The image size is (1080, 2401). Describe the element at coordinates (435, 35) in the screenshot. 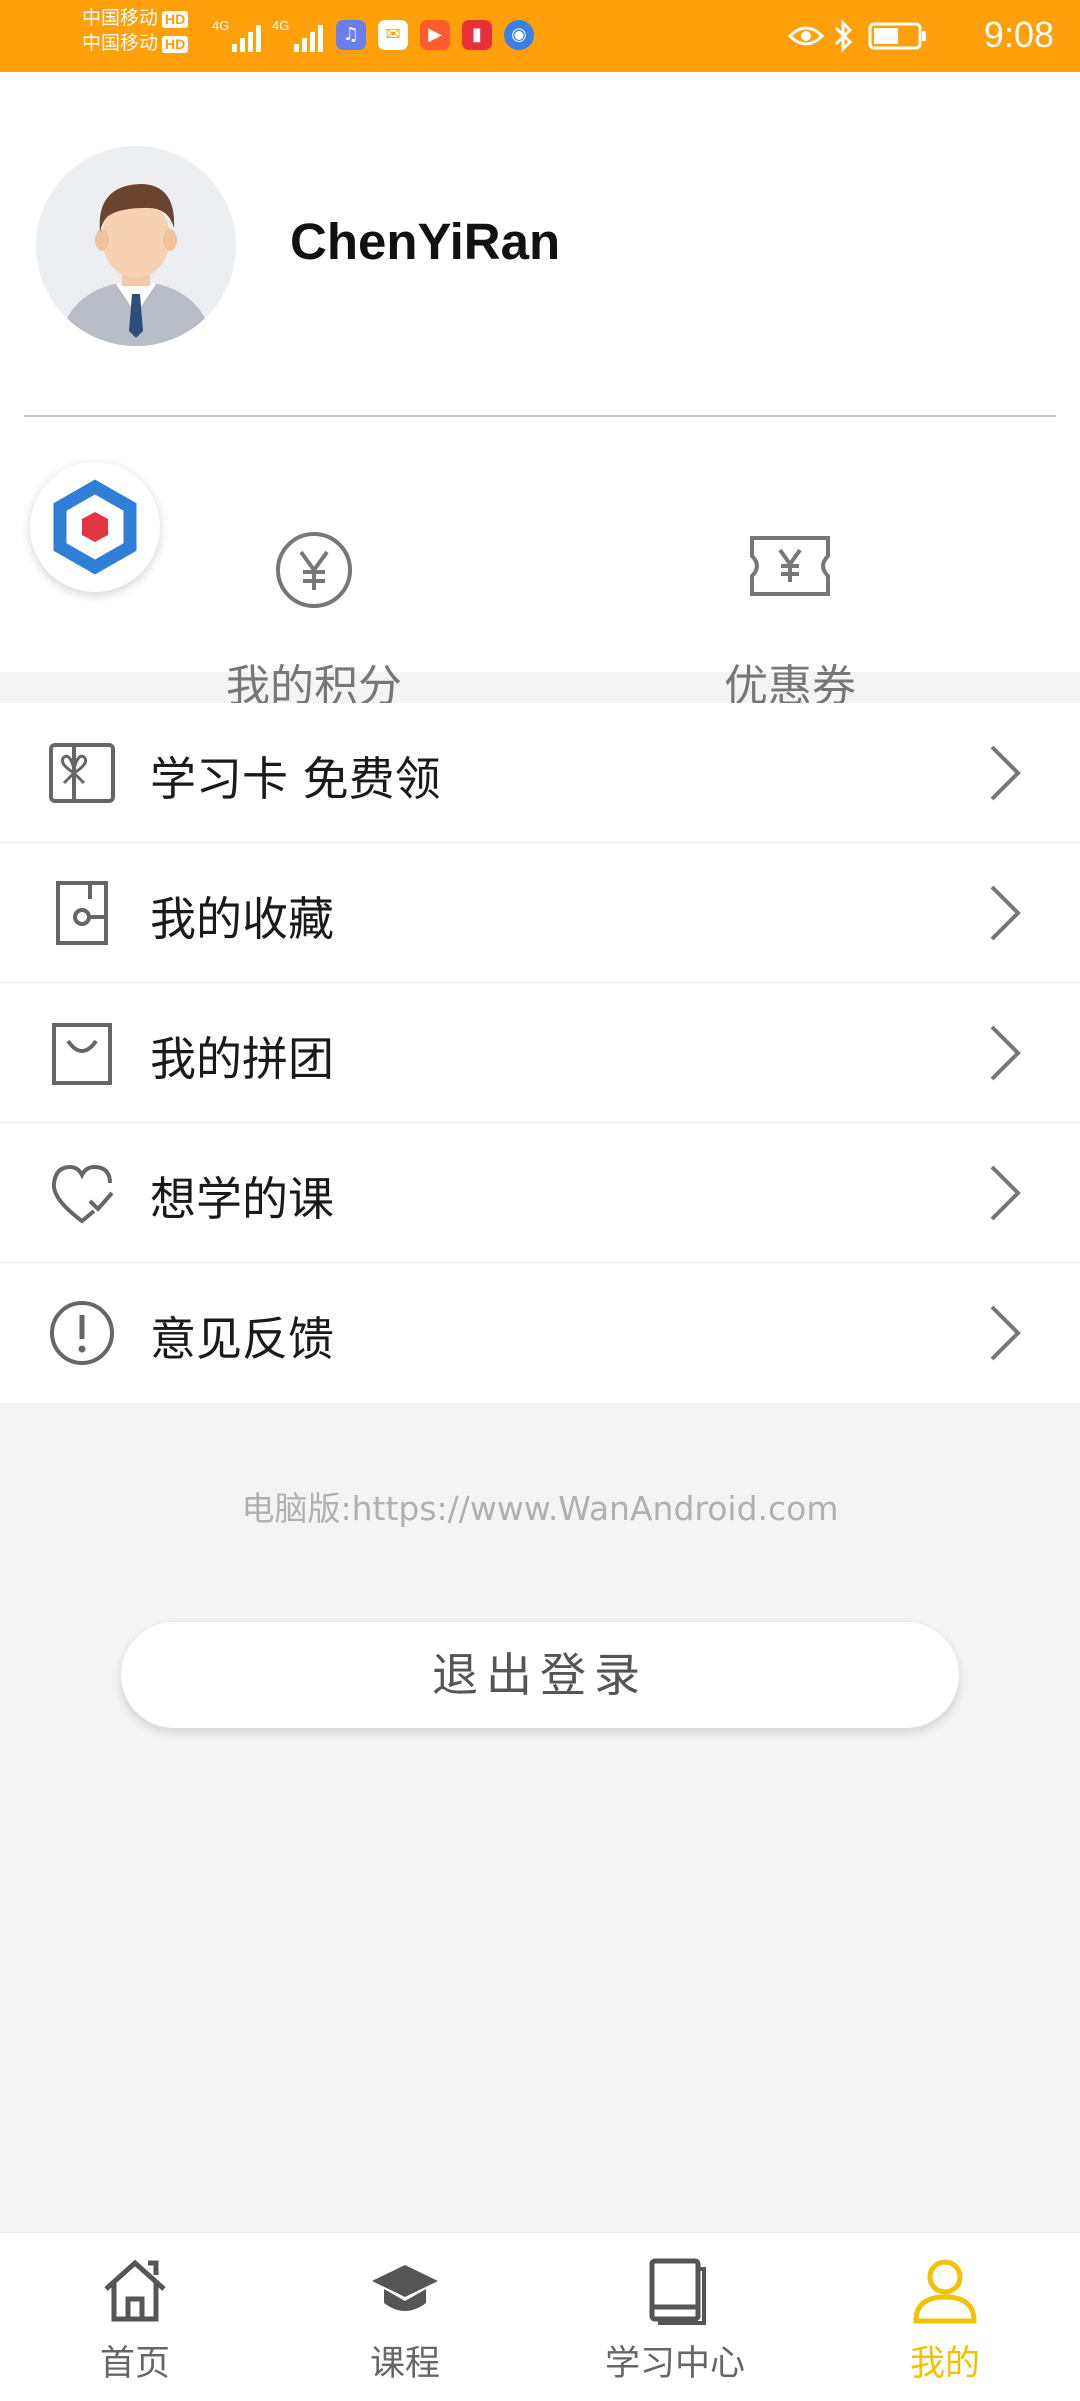

I see `video-app-icon: ▶` at that location.